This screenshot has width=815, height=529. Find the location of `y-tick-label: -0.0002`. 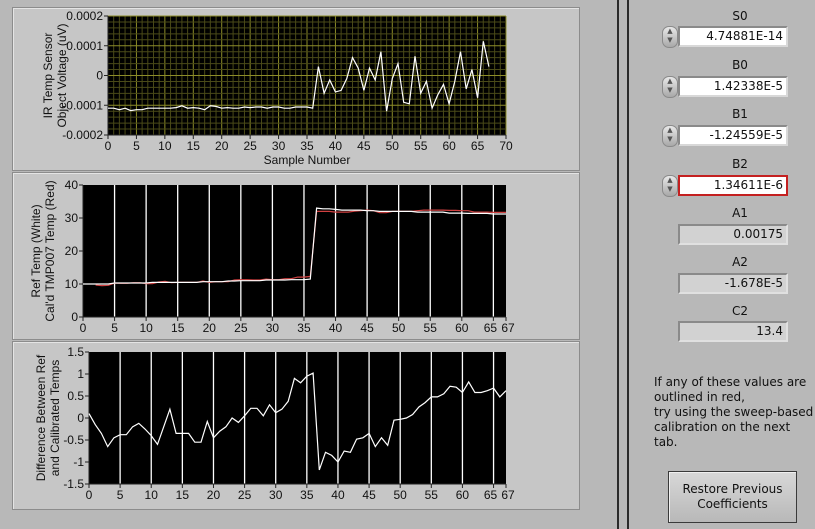

y-tick-label: -0.0002 is located at coordinates (82, 135).